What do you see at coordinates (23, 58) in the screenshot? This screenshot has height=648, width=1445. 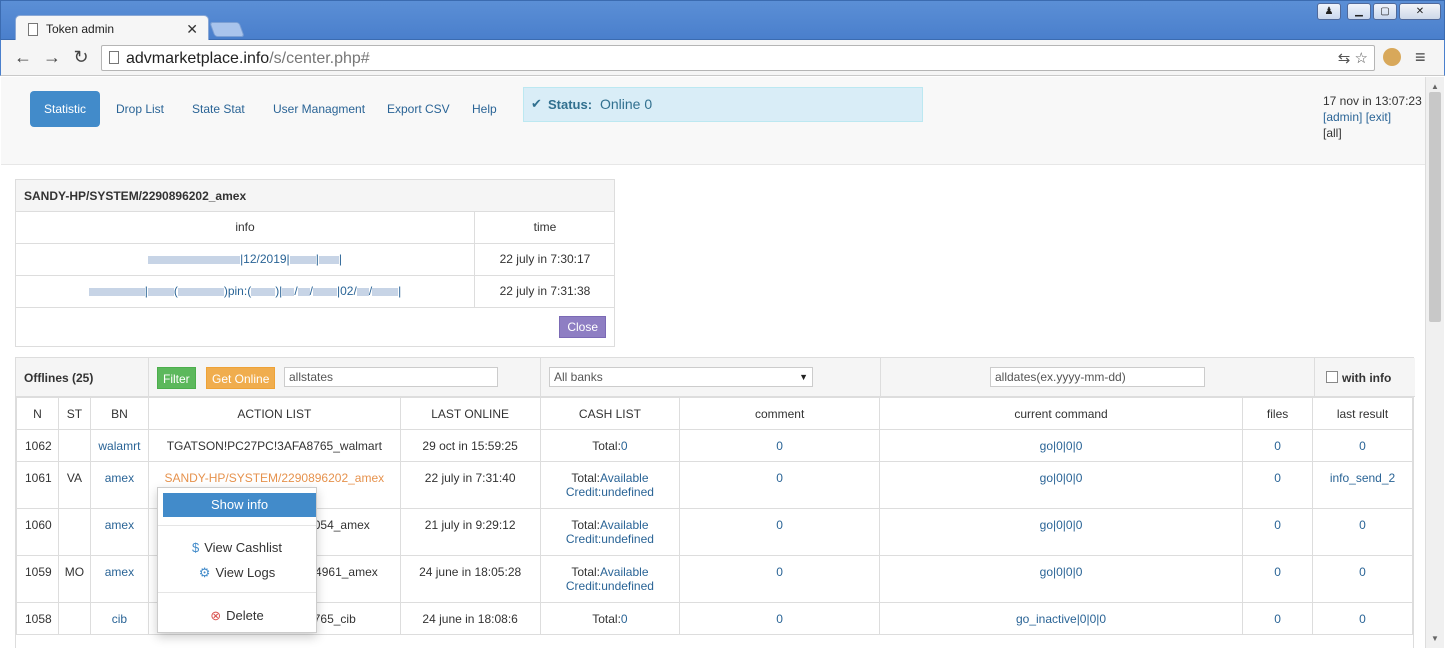 I see `back-icon: ←` at bounding box center [23, 58].